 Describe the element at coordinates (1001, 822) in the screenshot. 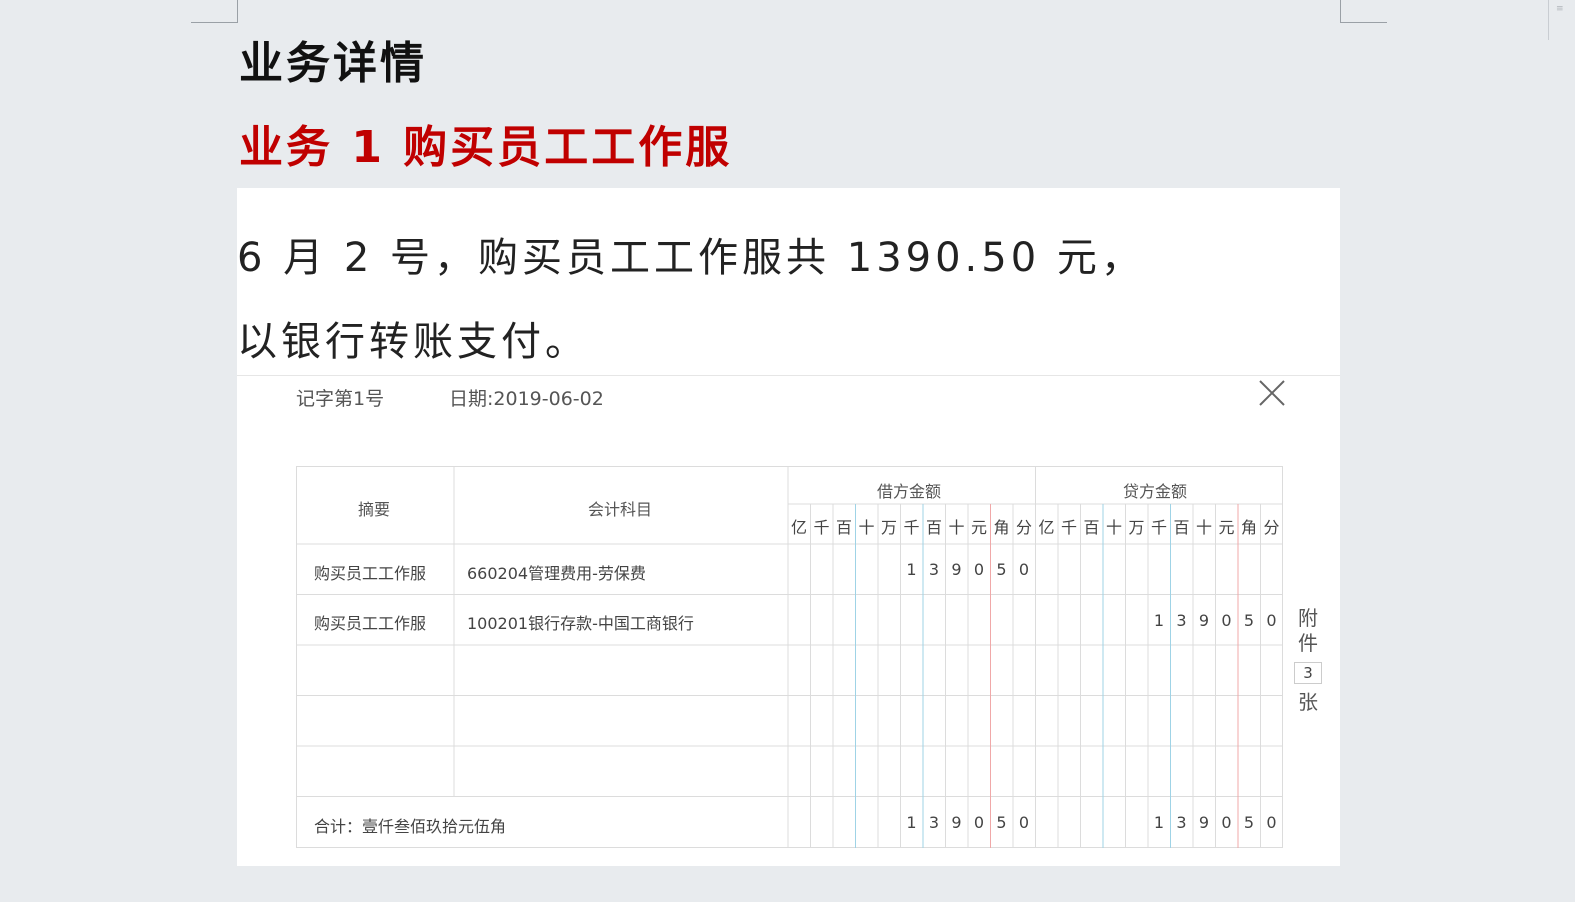

I see `total-debit-digit: 5` at that location.